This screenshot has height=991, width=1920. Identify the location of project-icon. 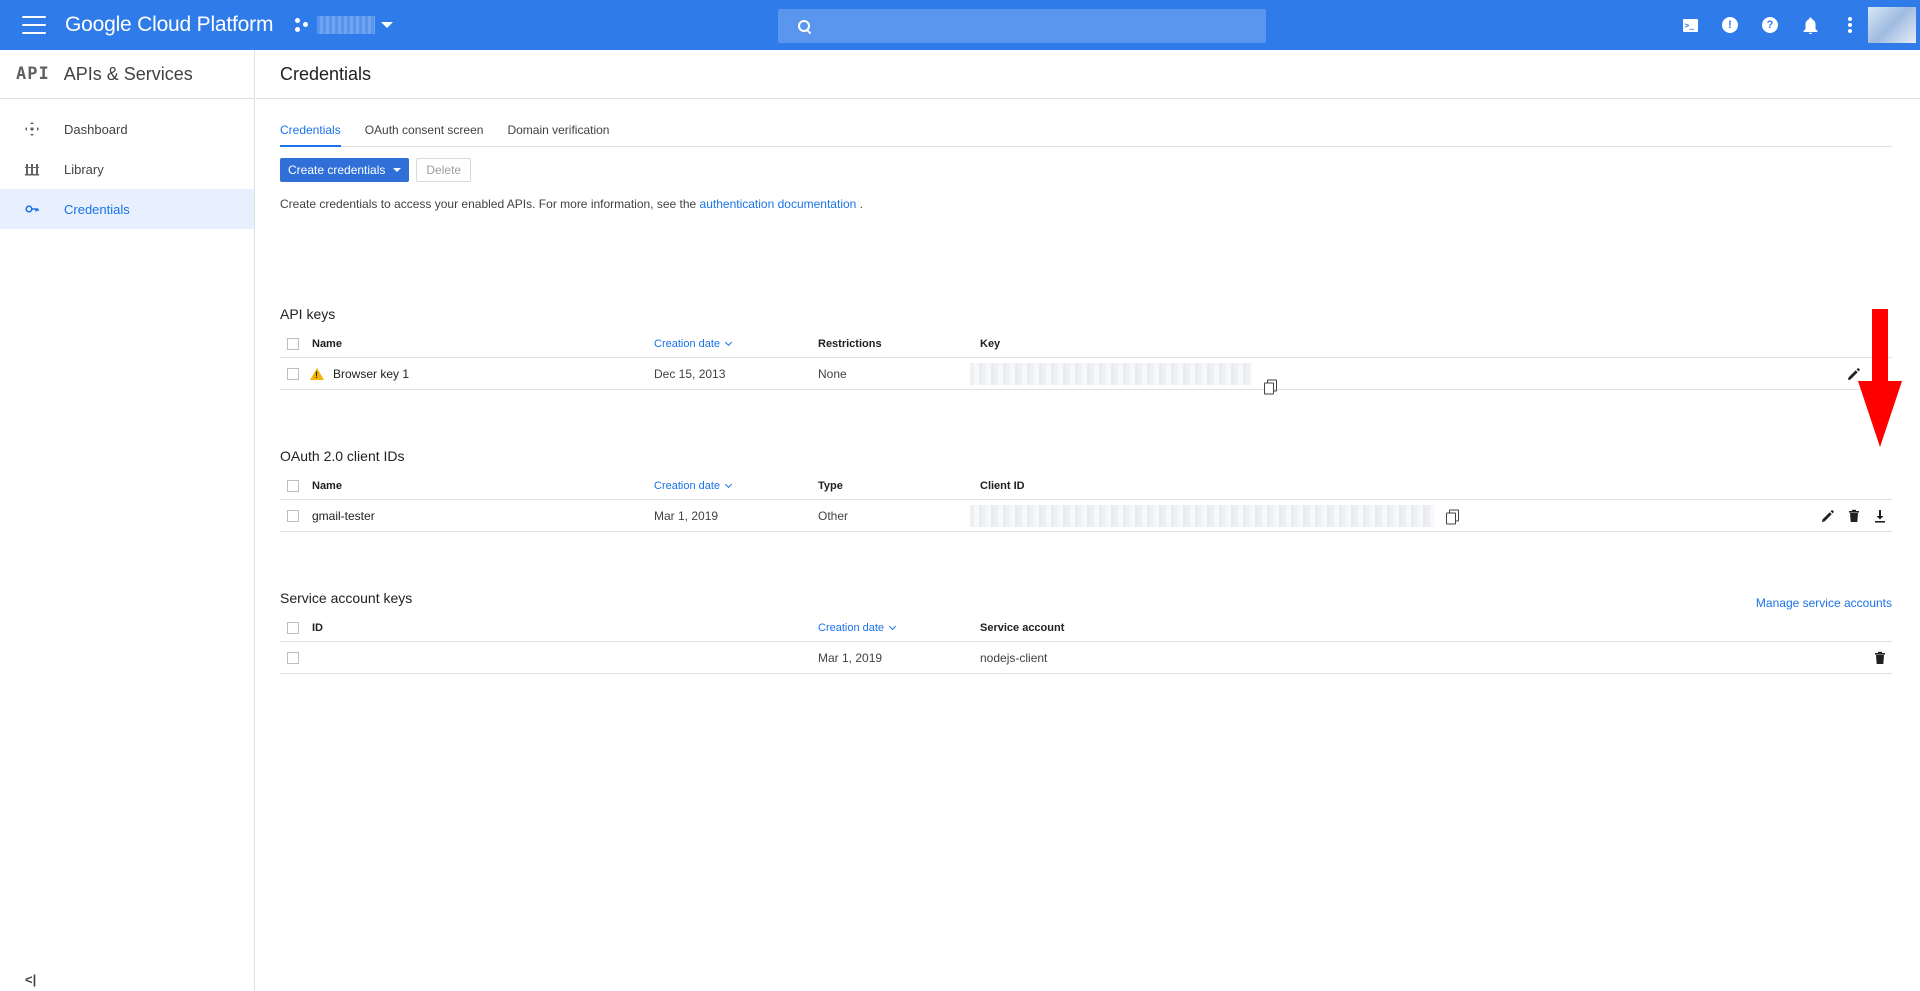
(302, 25).